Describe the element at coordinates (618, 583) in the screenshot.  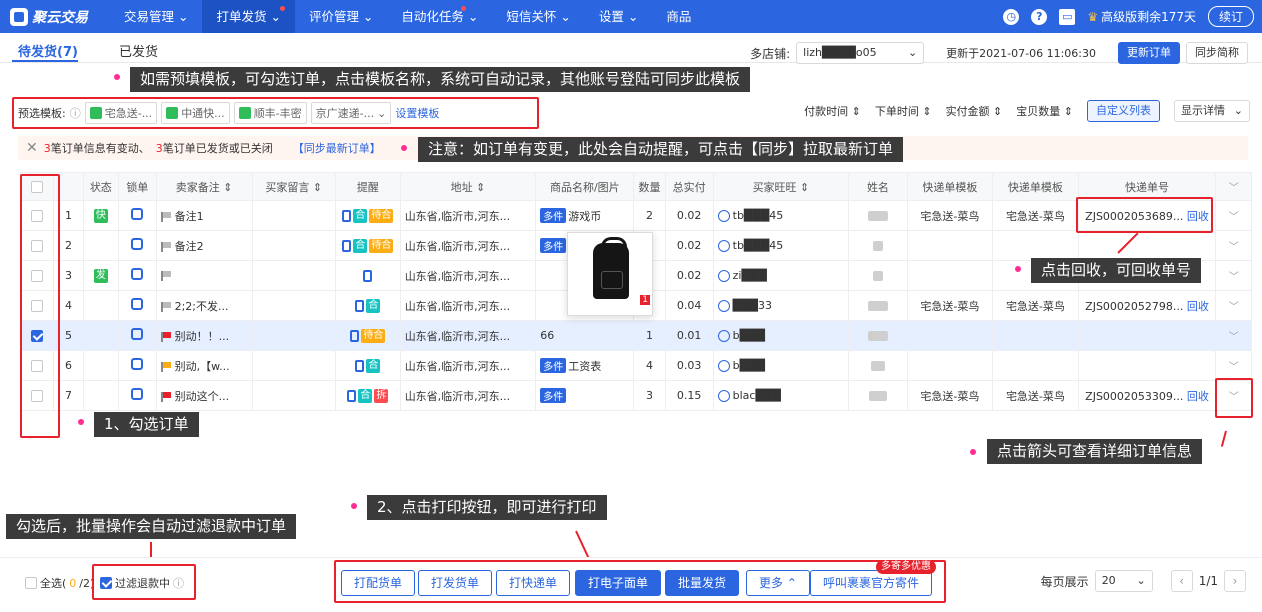
I see `print-e-waybill-button: 打电子面单` at that location.